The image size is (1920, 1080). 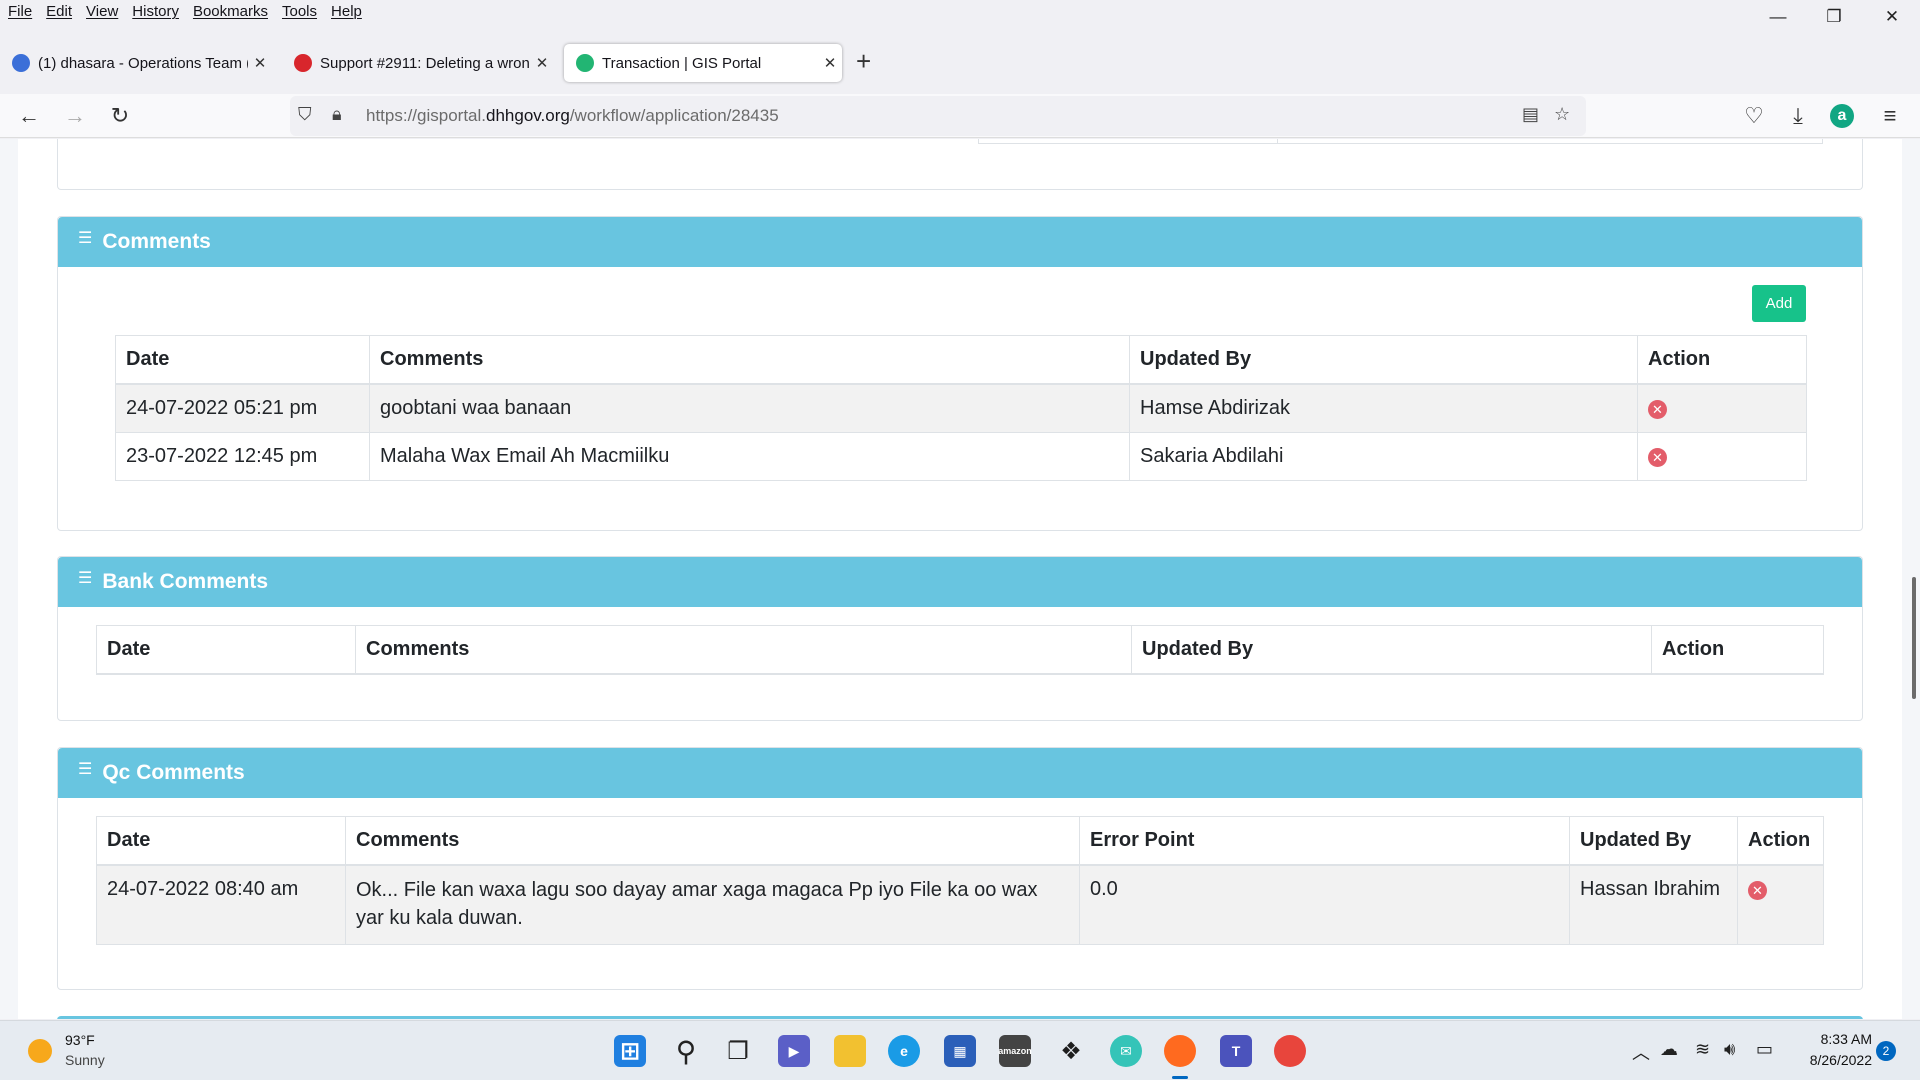 What do you see at coordinates (120, 116) in the screenshot?
I see `reload-icon: ↻` at bounding box center [120, 116].